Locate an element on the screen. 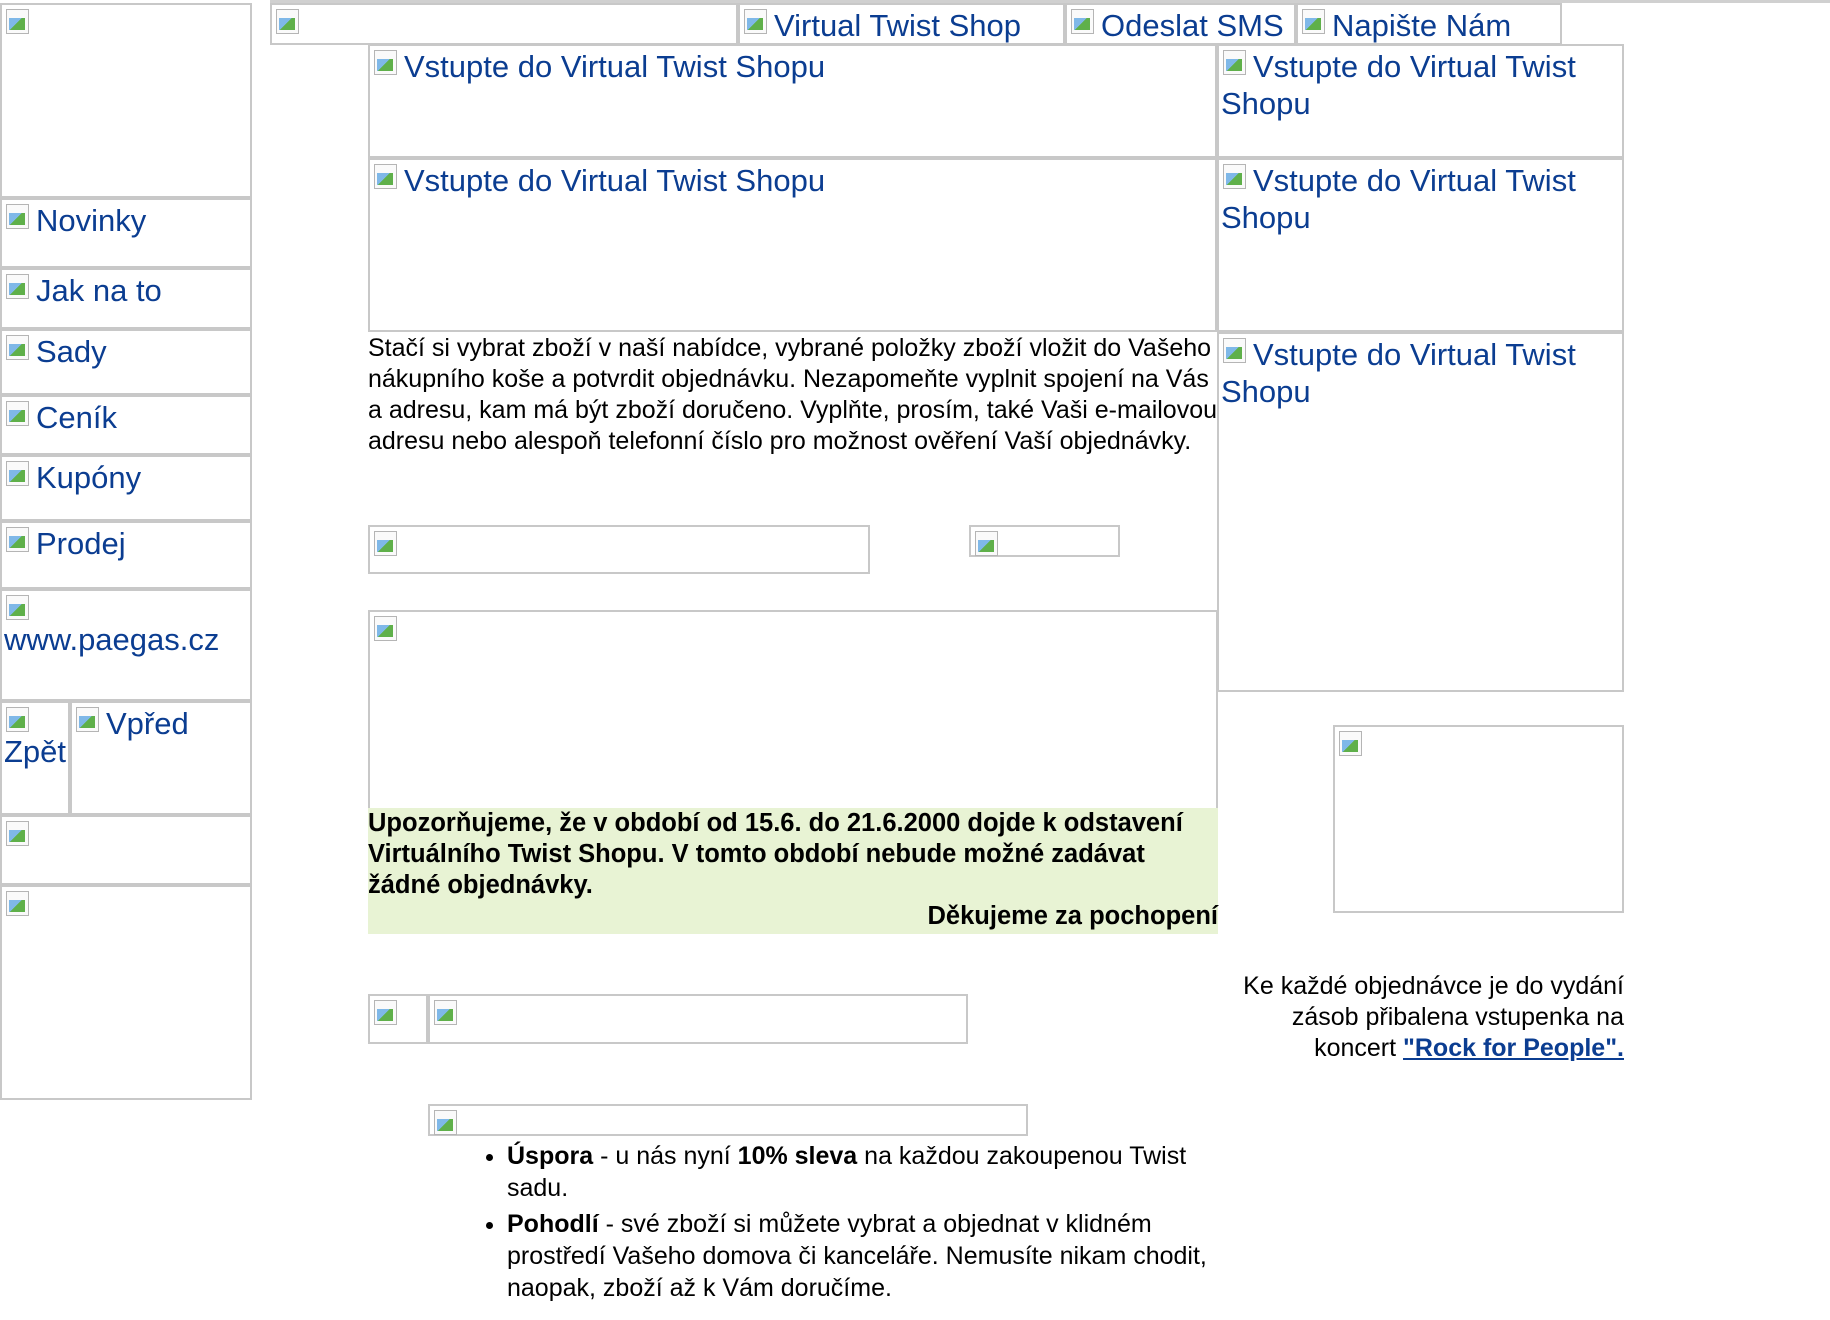  sidebar-item-novinky: Novinky is located at coordinates (126, 233).